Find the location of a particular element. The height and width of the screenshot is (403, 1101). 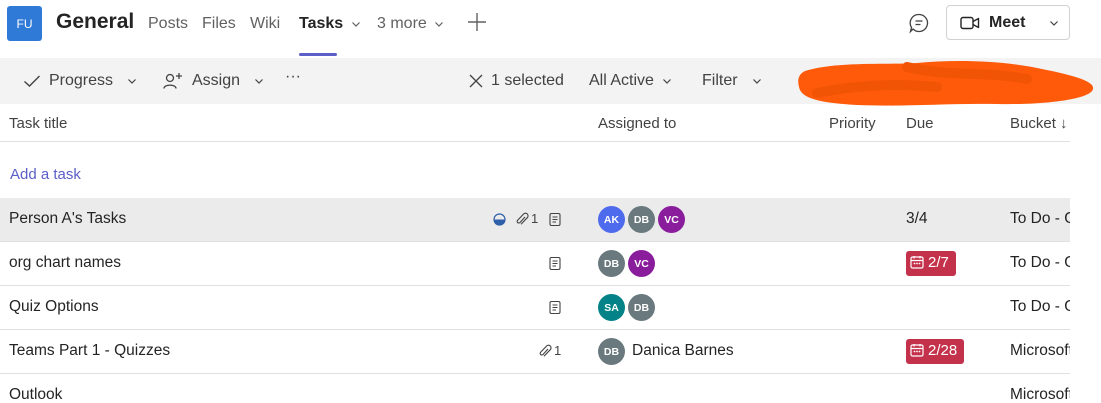

tab-files: Files is located at coordinates (219, 24).